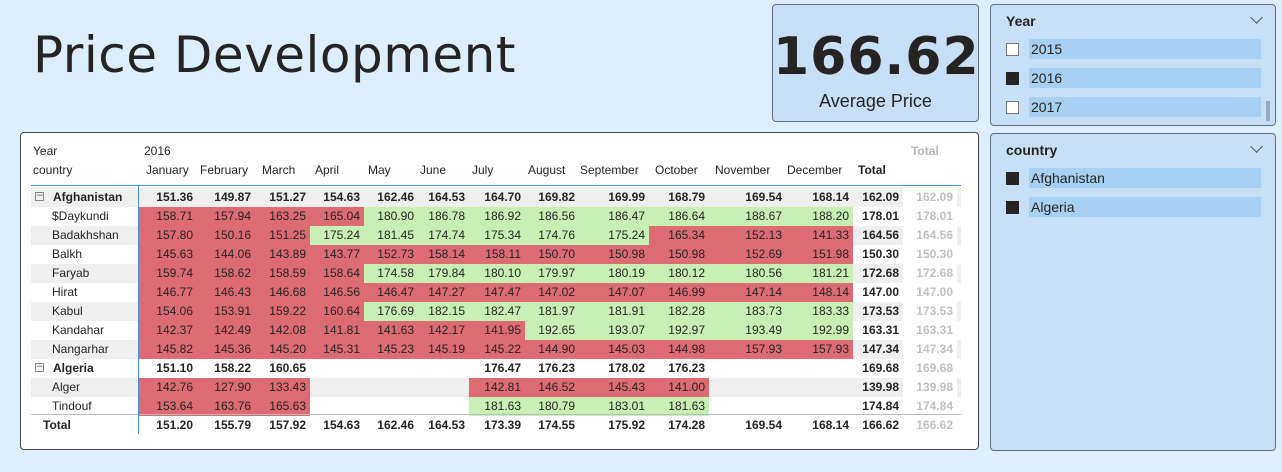 This screenshot has height=472, width=1282. I want to click on value-cell: 180.19, so click(614, 273).